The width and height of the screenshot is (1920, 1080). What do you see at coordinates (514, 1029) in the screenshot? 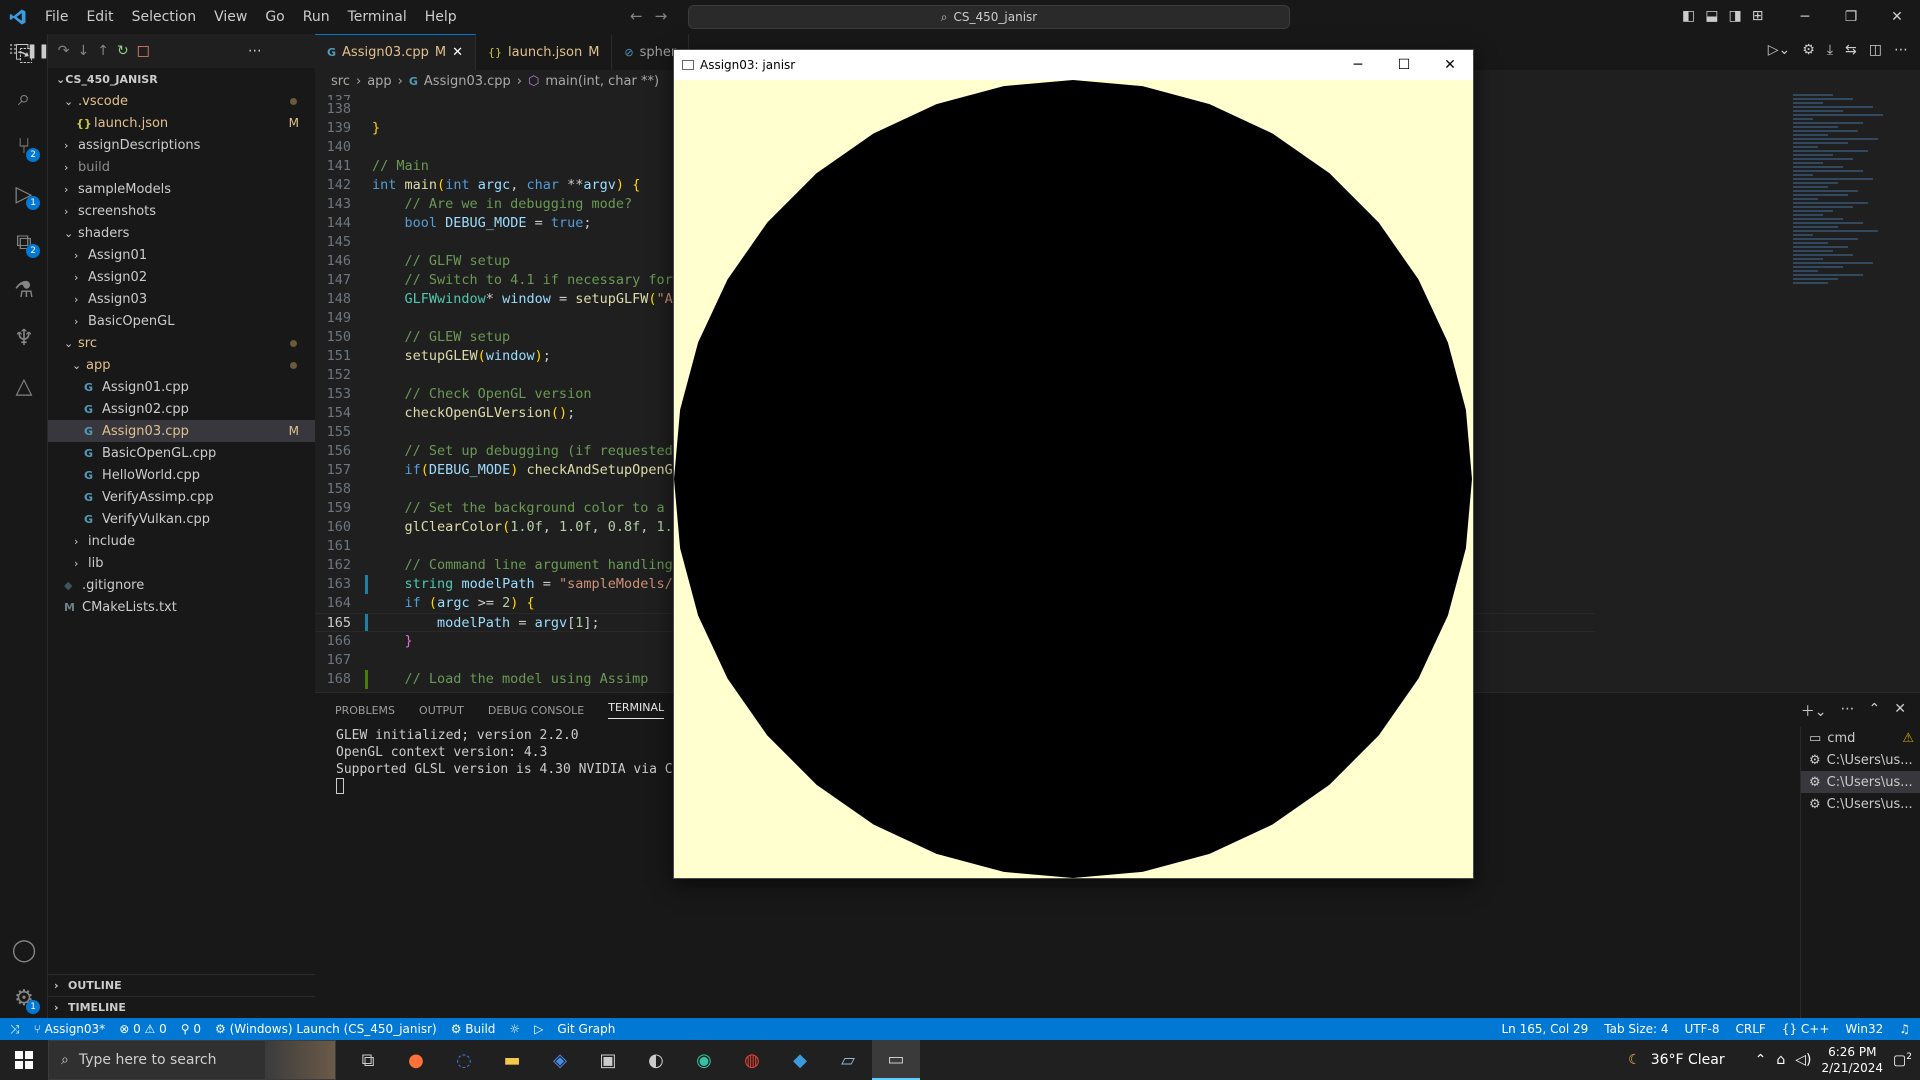
I see `cmake-debug-icon: ☼` at bounding box center [514, 1029].